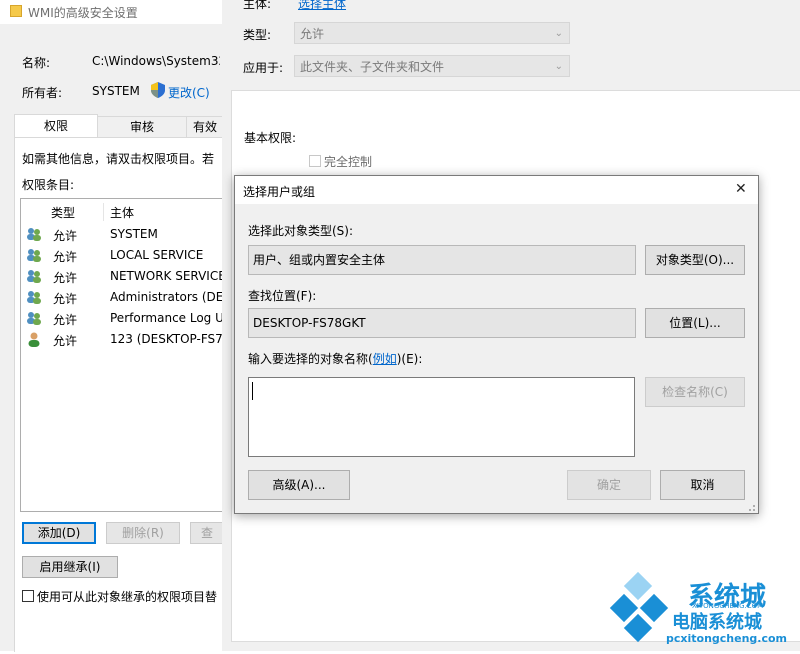 This screenshot has width=800, height=654. What do you see at coordinates (717, 622) in the screenshot?
I see `watermark-site-name: 电脑系统城` at bounding box center [717, 622].